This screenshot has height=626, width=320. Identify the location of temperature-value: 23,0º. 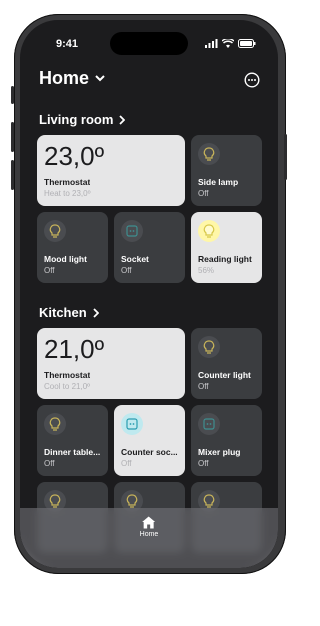
(74, 156).